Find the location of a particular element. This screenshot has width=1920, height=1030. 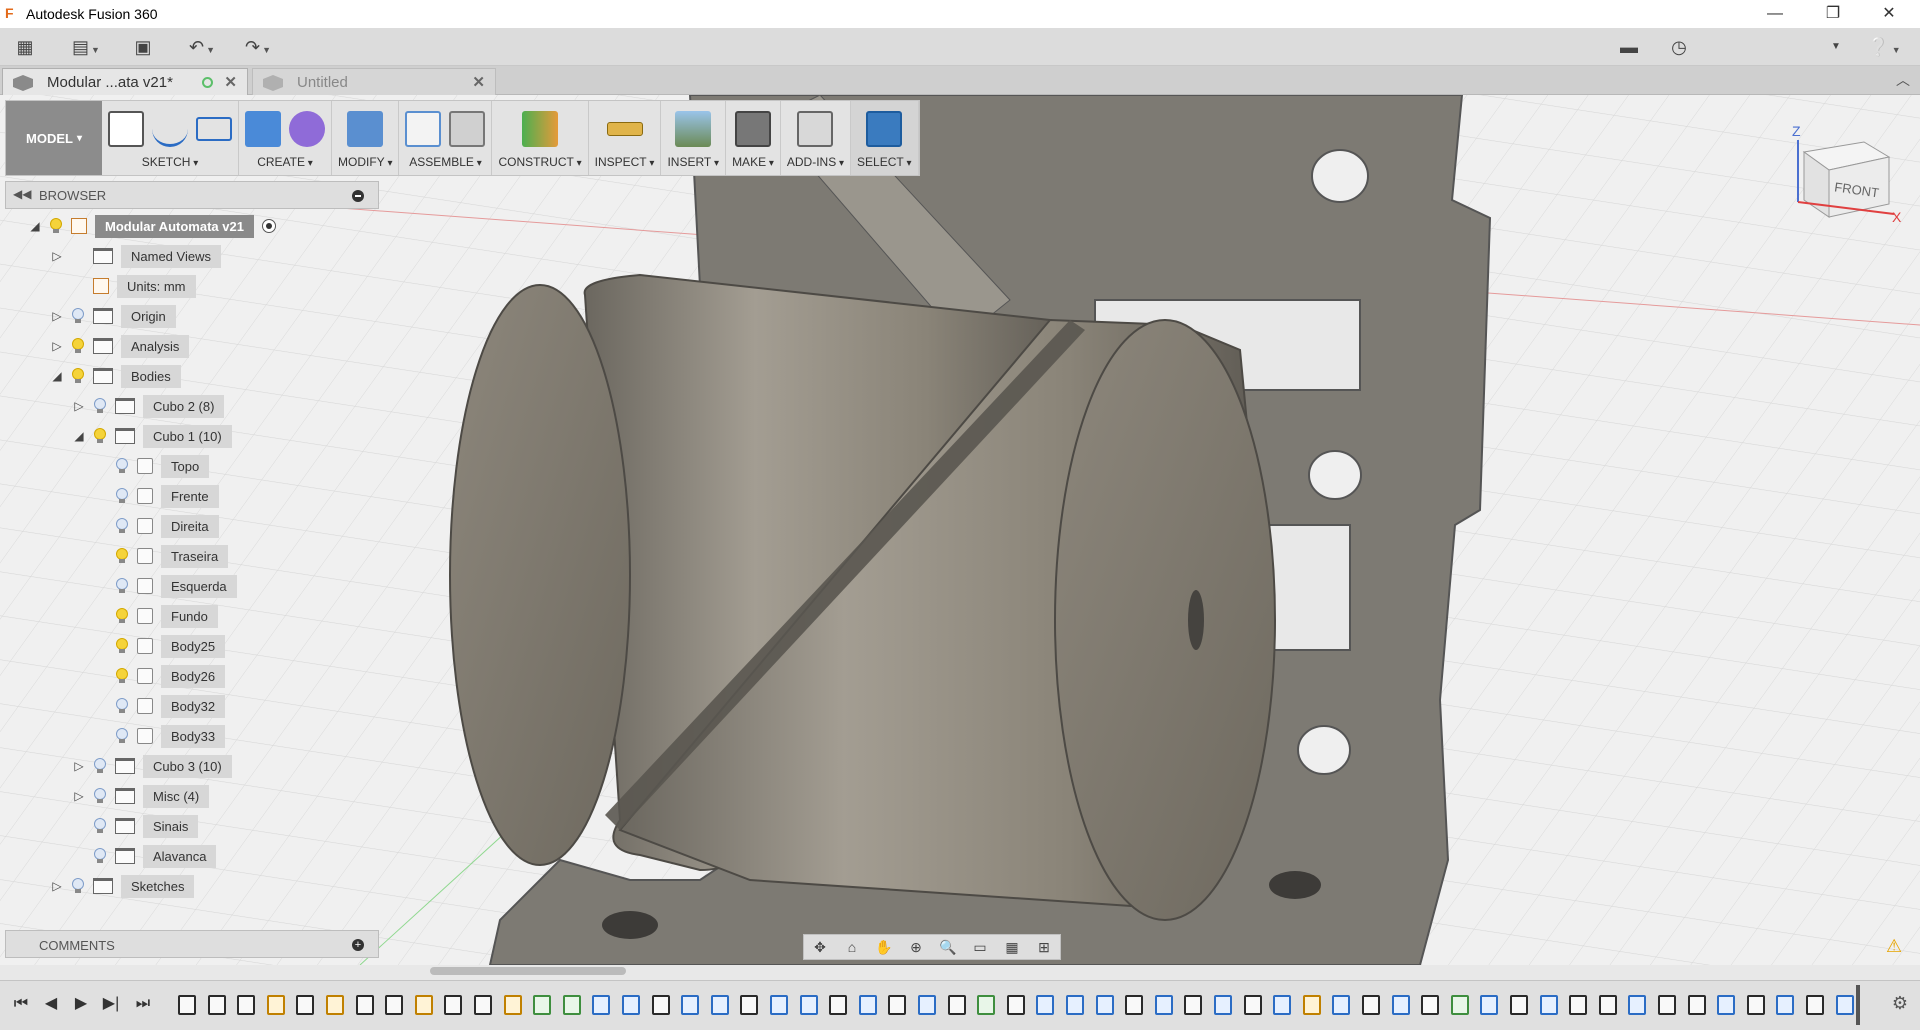

3d-print-icon is located at coordinates (752, 129).